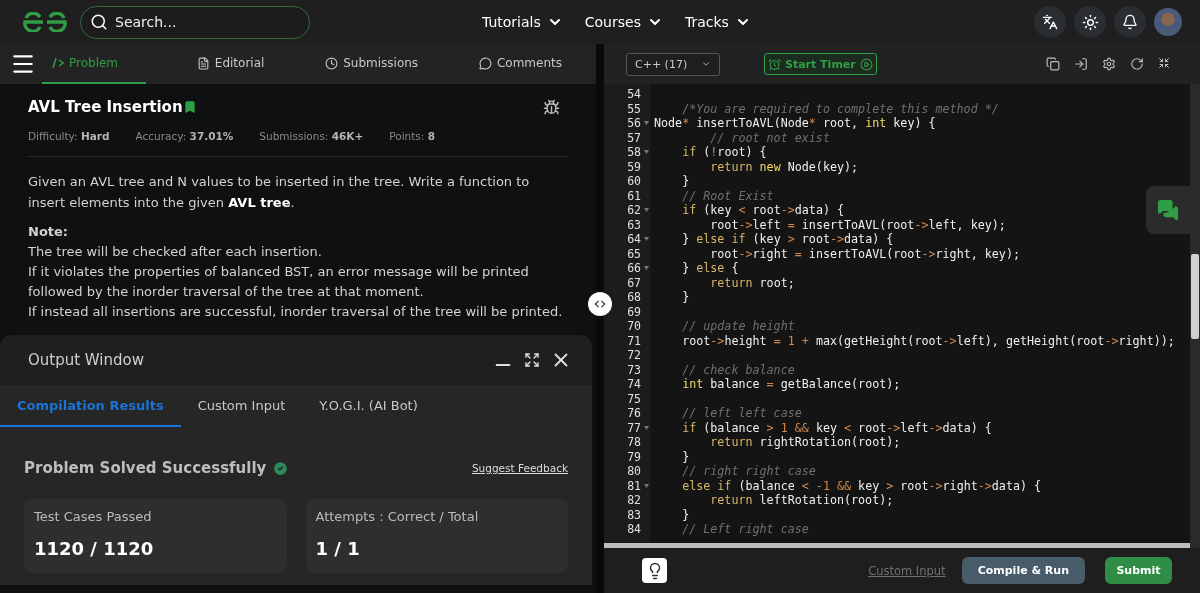 The image size is (1200, 593). What do you see at coordinates (634, 384) in the screenshot?
I see `line-number: 74` at bounding box center [634, 384].